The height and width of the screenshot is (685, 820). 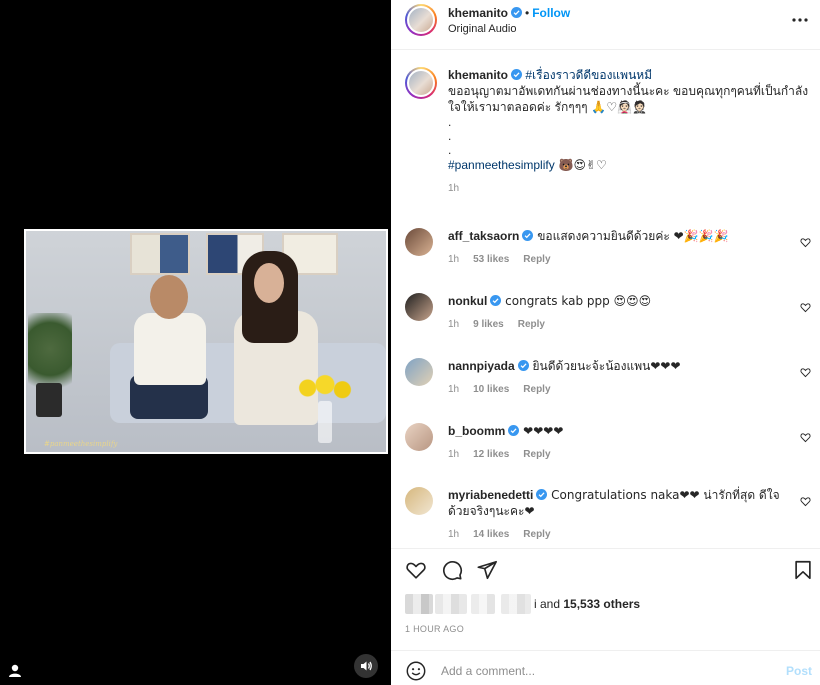 What do you see at coordinates (617, 107) in the screenshot?
I see `caption-emoji: 🙏♡👰🏻🤵🏻` at bounding box center [617, 107].